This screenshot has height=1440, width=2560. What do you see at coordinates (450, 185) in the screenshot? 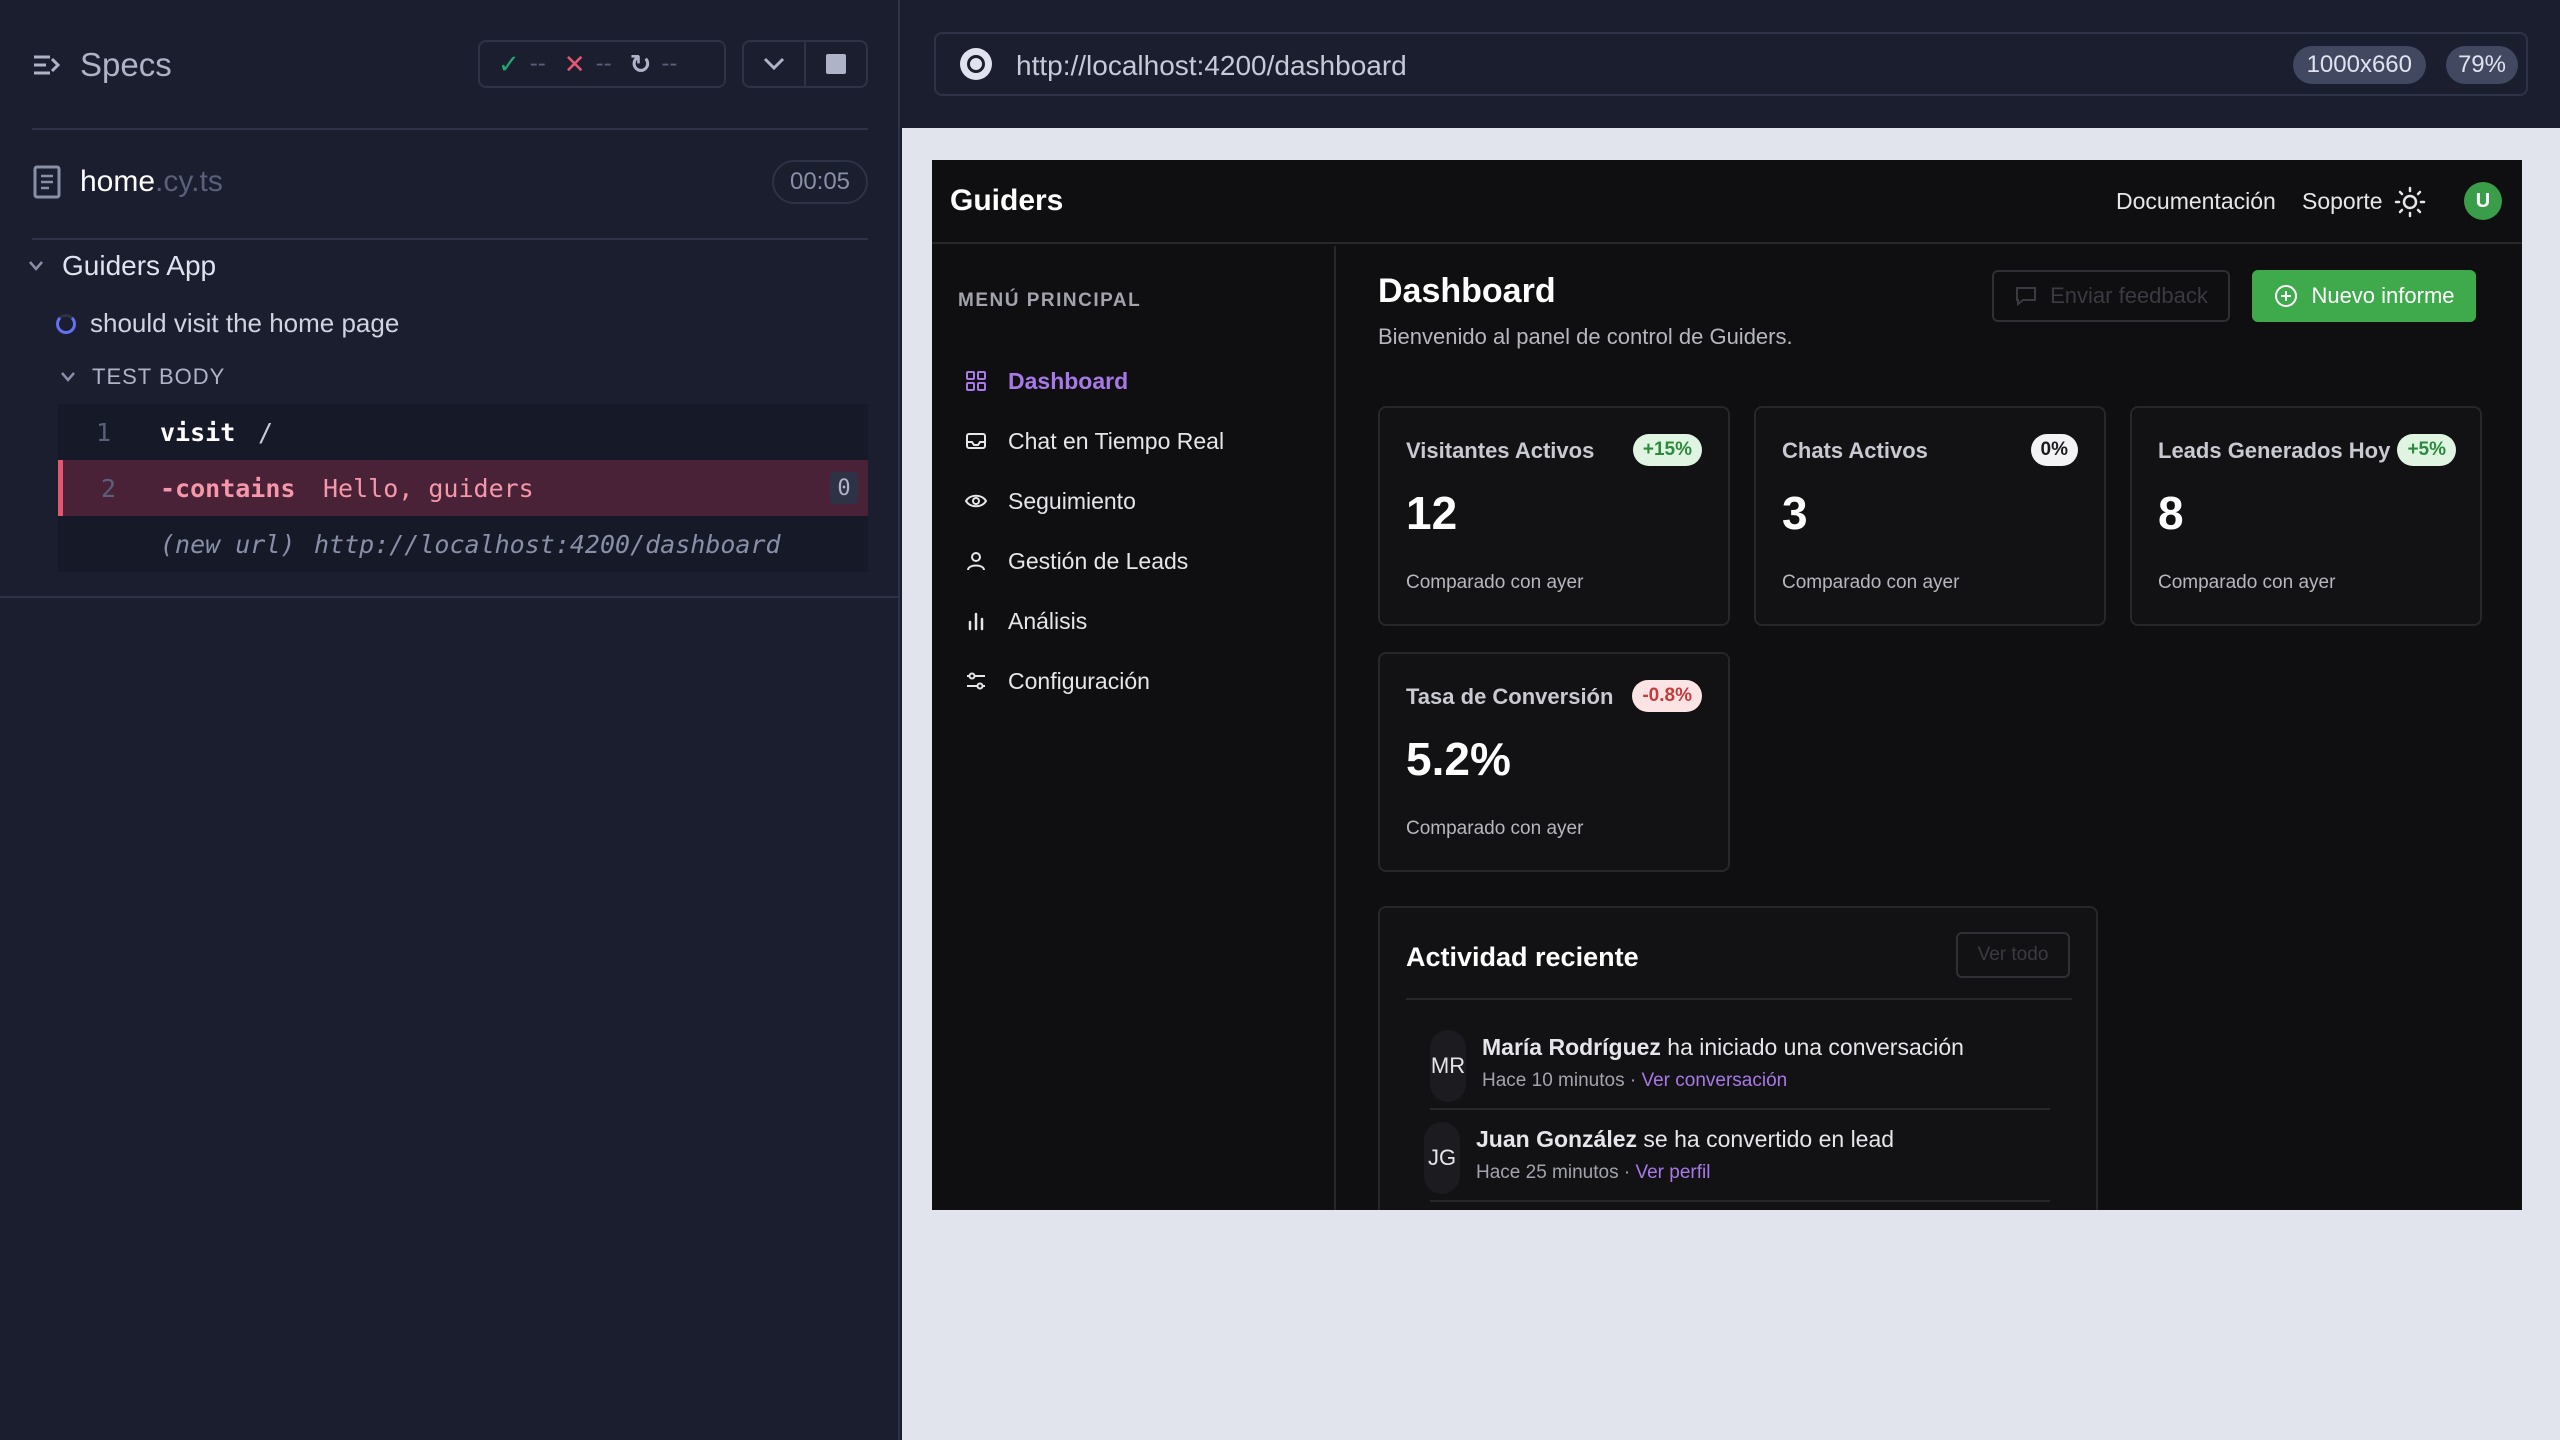
I see `spec-file-row: home.cy.ts 00:05` at bounding box center [450, 185].